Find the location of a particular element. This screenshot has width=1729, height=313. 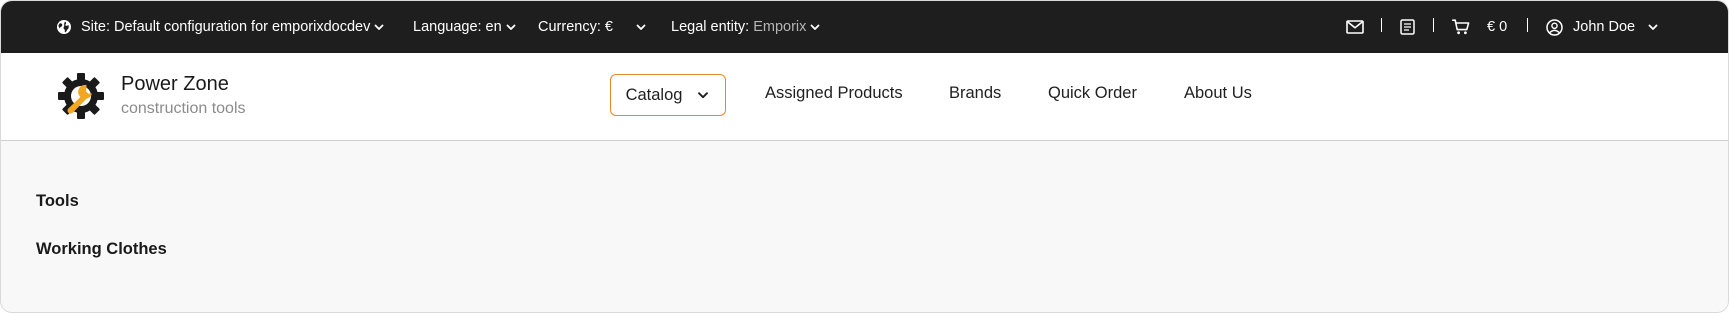

gear-wrench-logo-icon is located at coordinates (81, 96).